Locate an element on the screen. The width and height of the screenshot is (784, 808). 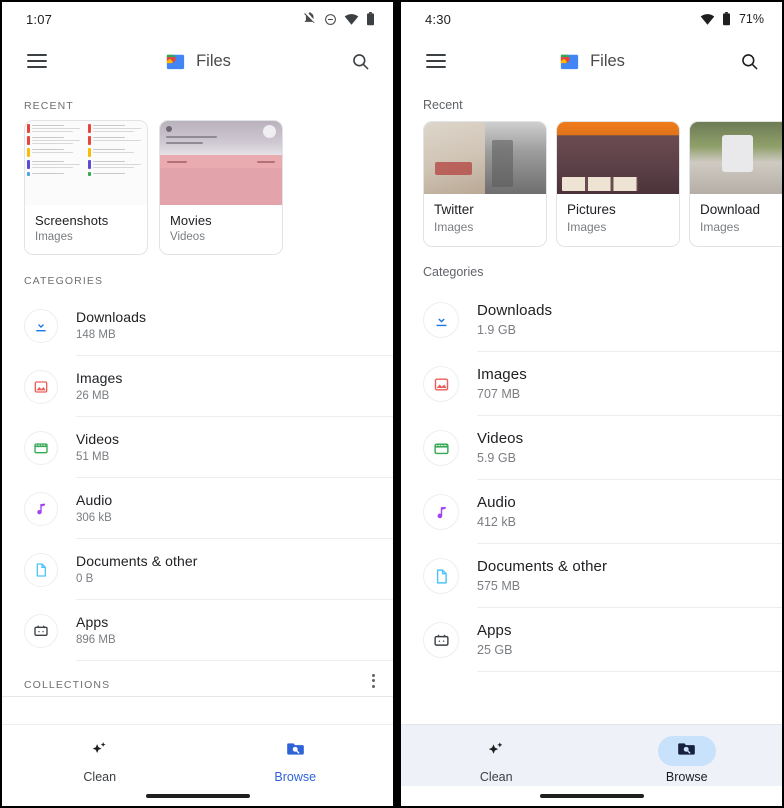
download-icon is located at coordinates (441, 320).